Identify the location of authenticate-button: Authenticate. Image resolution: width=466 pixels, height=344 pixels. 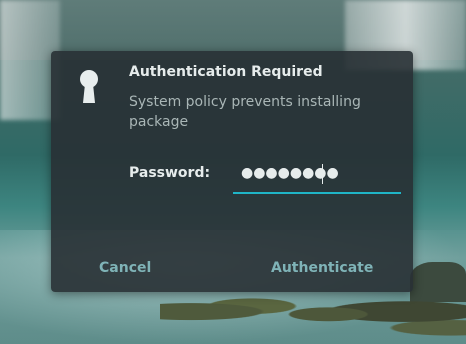
(322, 268).